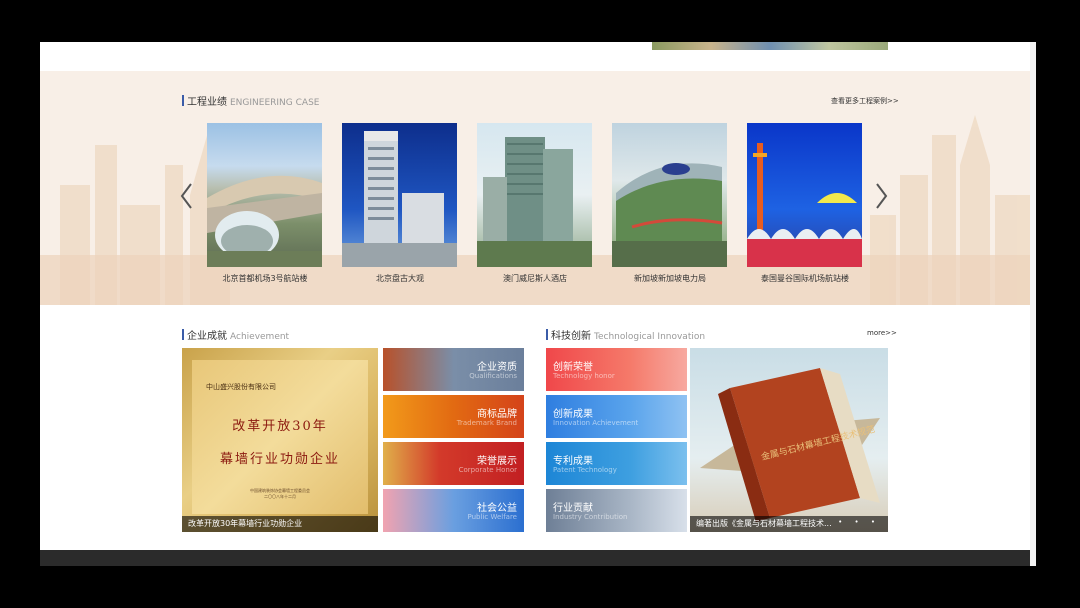  Describe the element at coordinates (859, 522) in the screenshot. I see `carousel-dots: • • •` at that location.